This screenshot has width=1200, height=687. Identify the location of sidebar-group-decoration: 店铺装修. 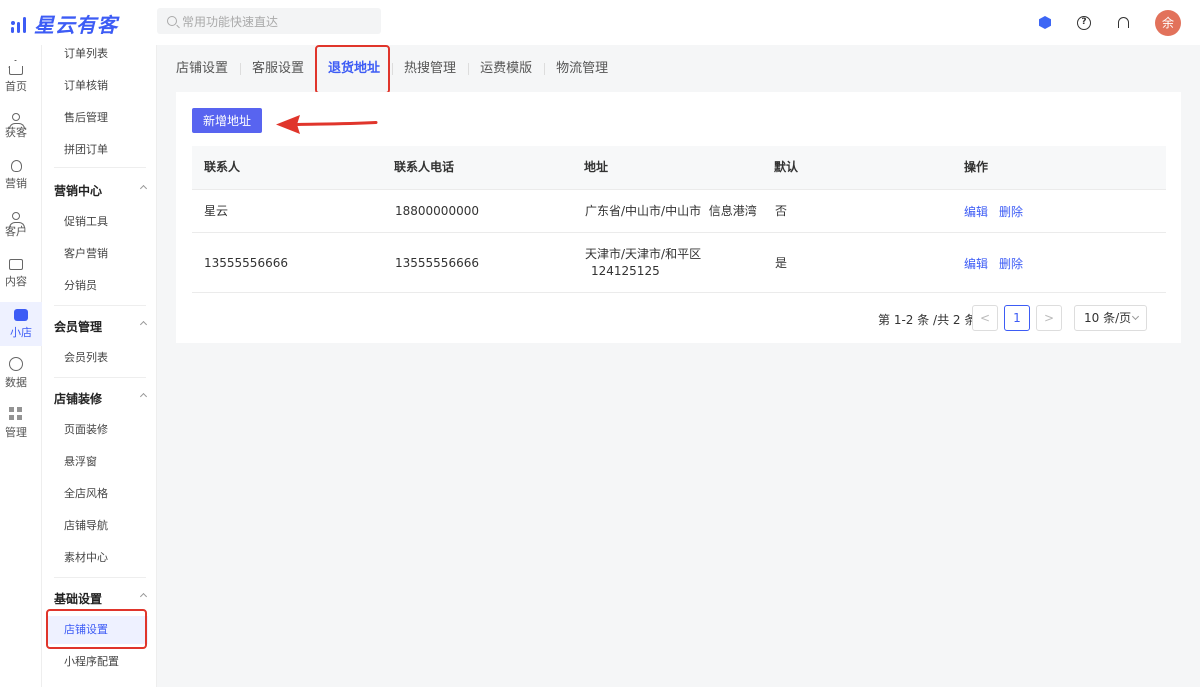
(101, 398).